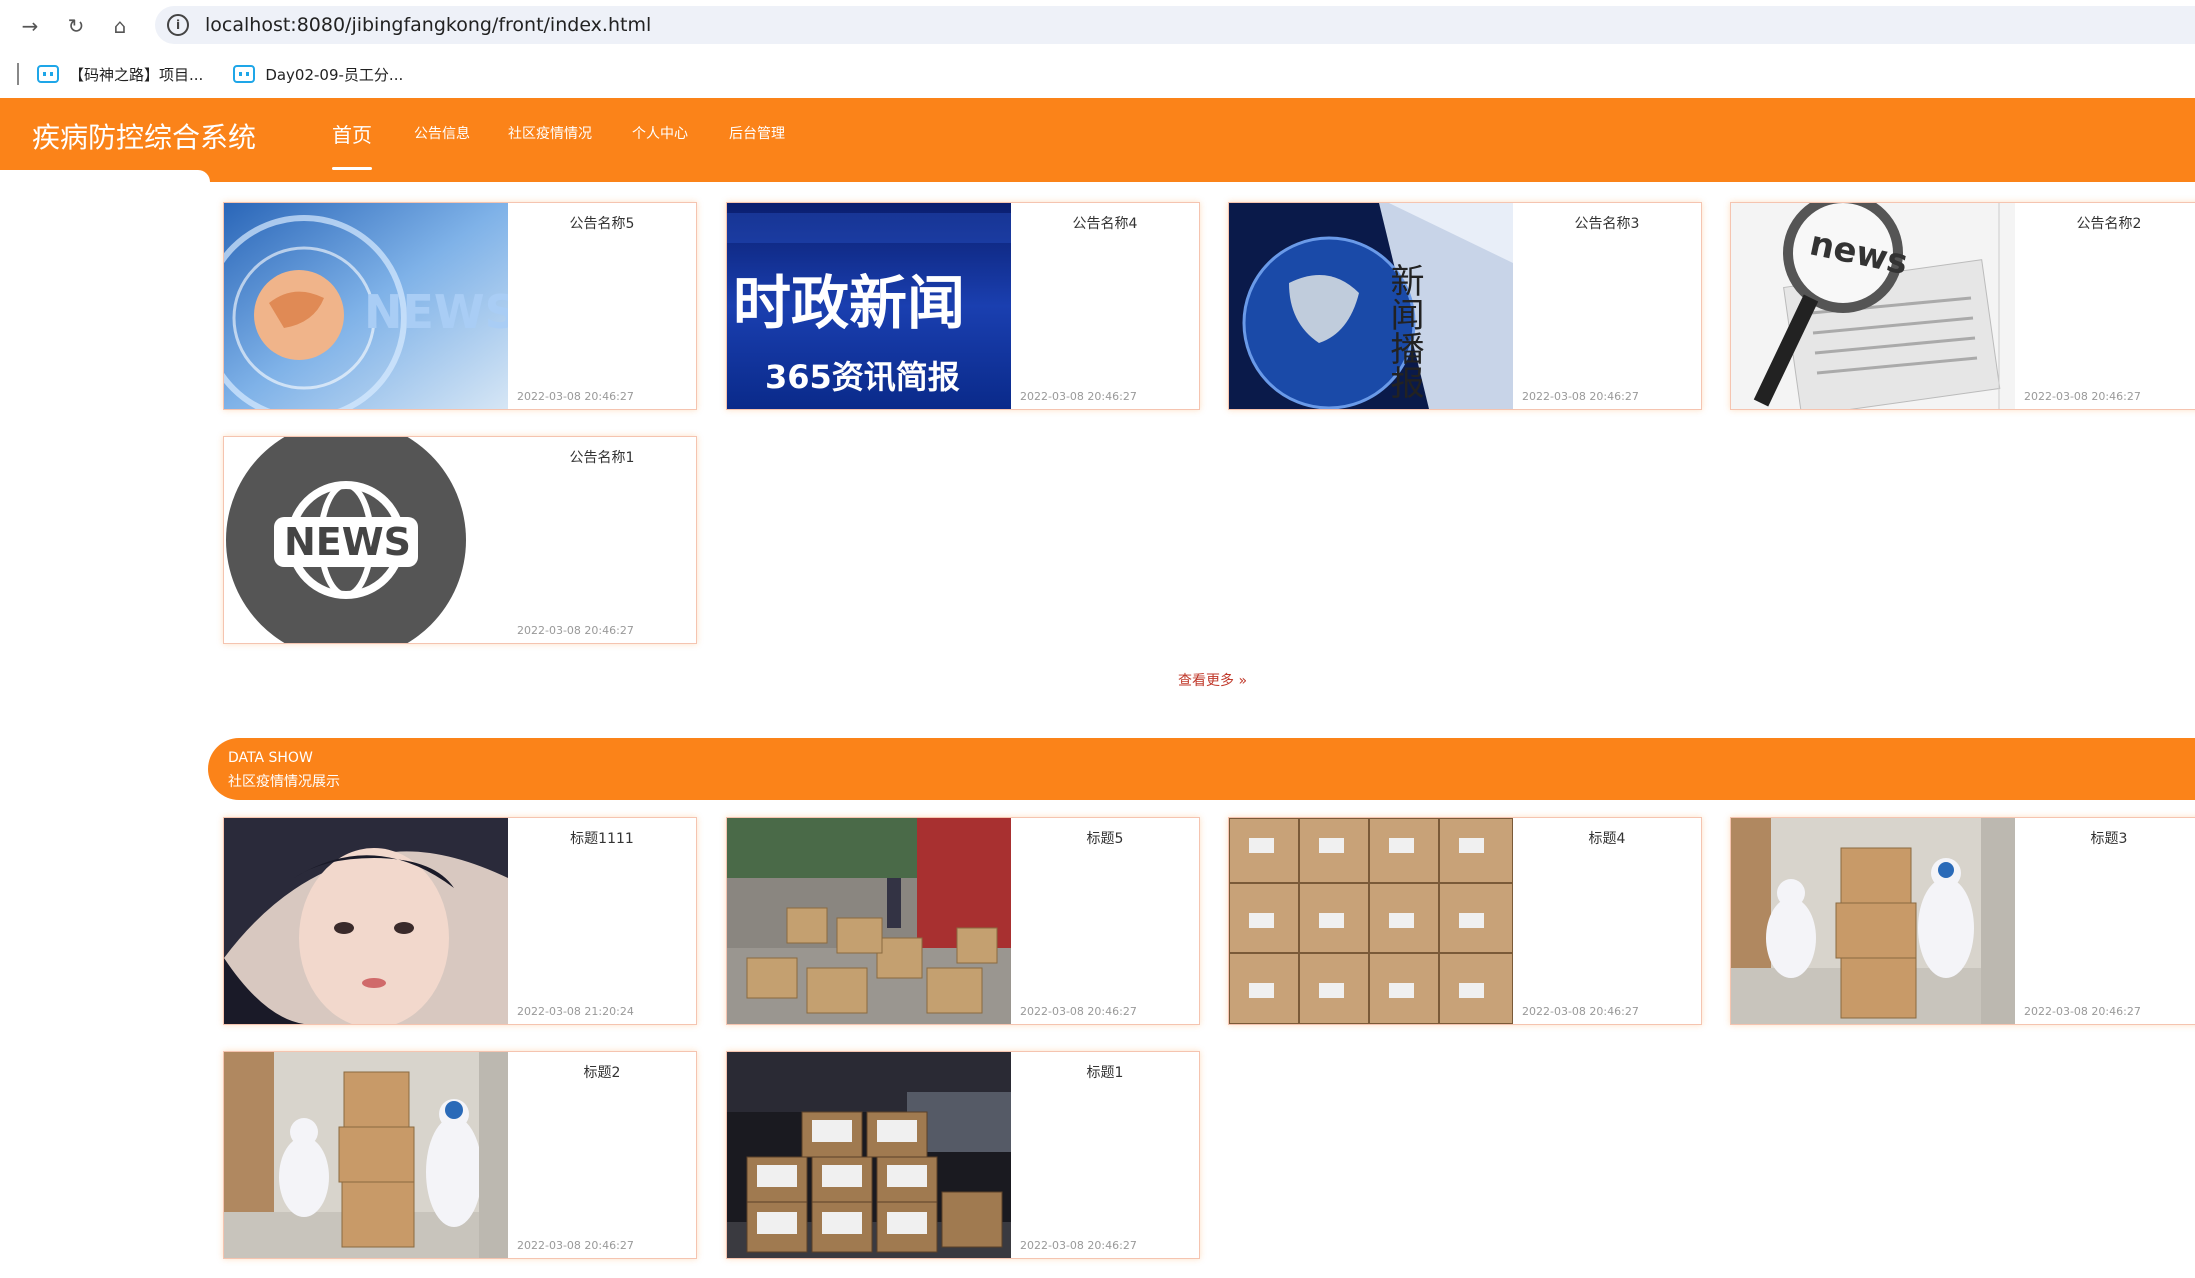 The width and height of the screenshot is (2195, 1278). I want to click on case-title: 标题1, so click(1105, 1072).